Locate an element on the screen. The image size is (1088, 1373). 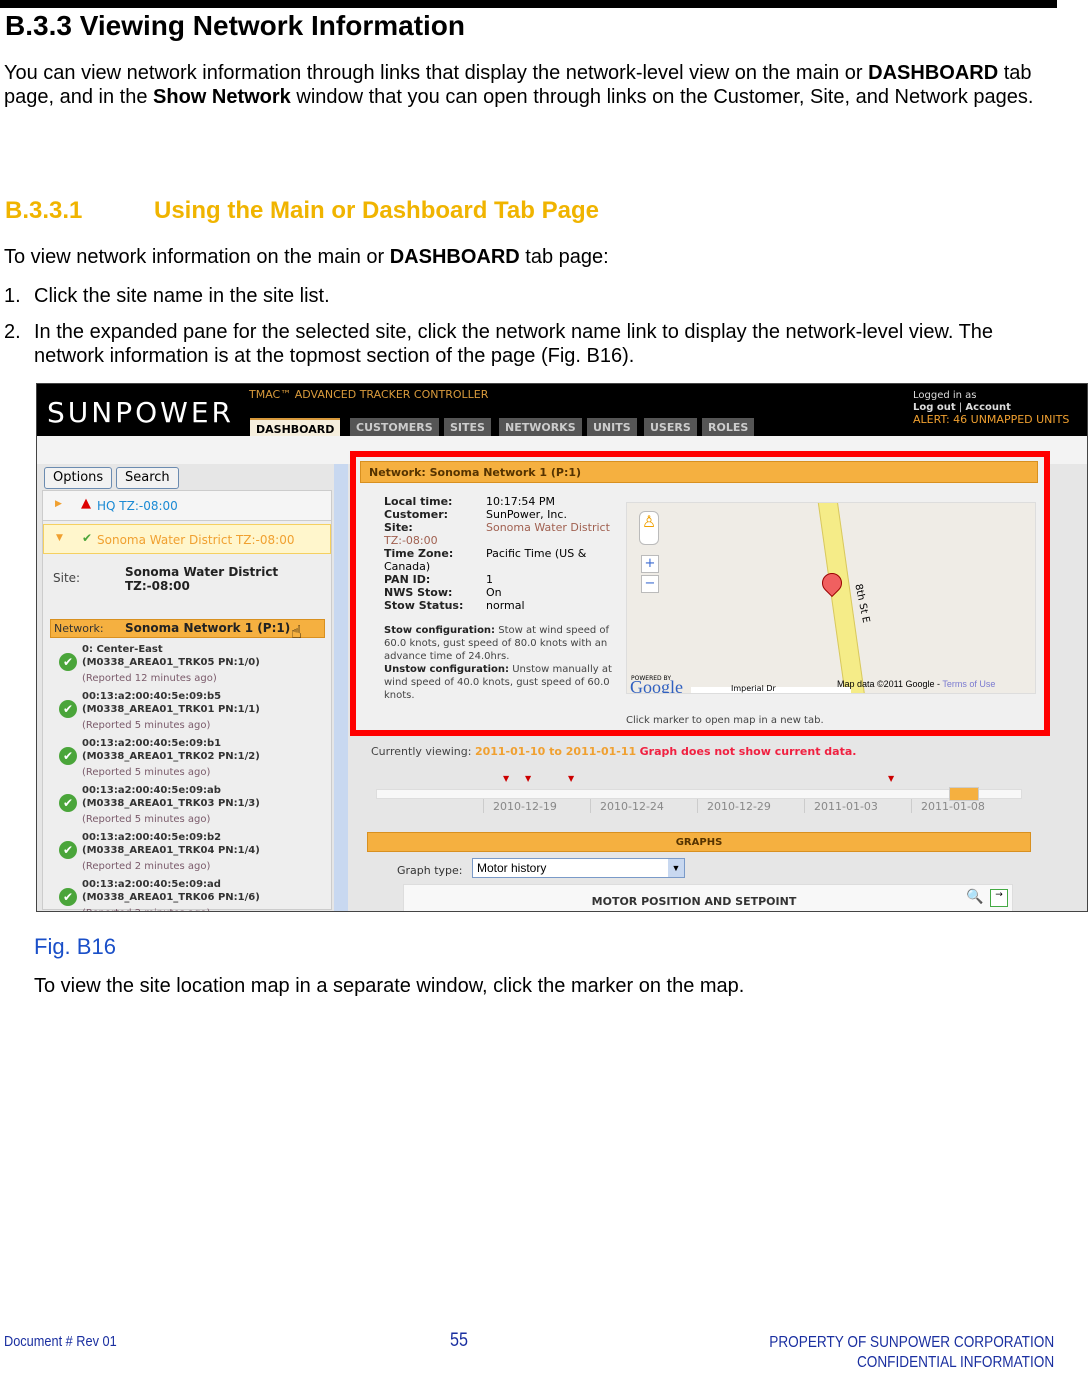
value: 10:17:54 PM is located at coordinates (521, 501).